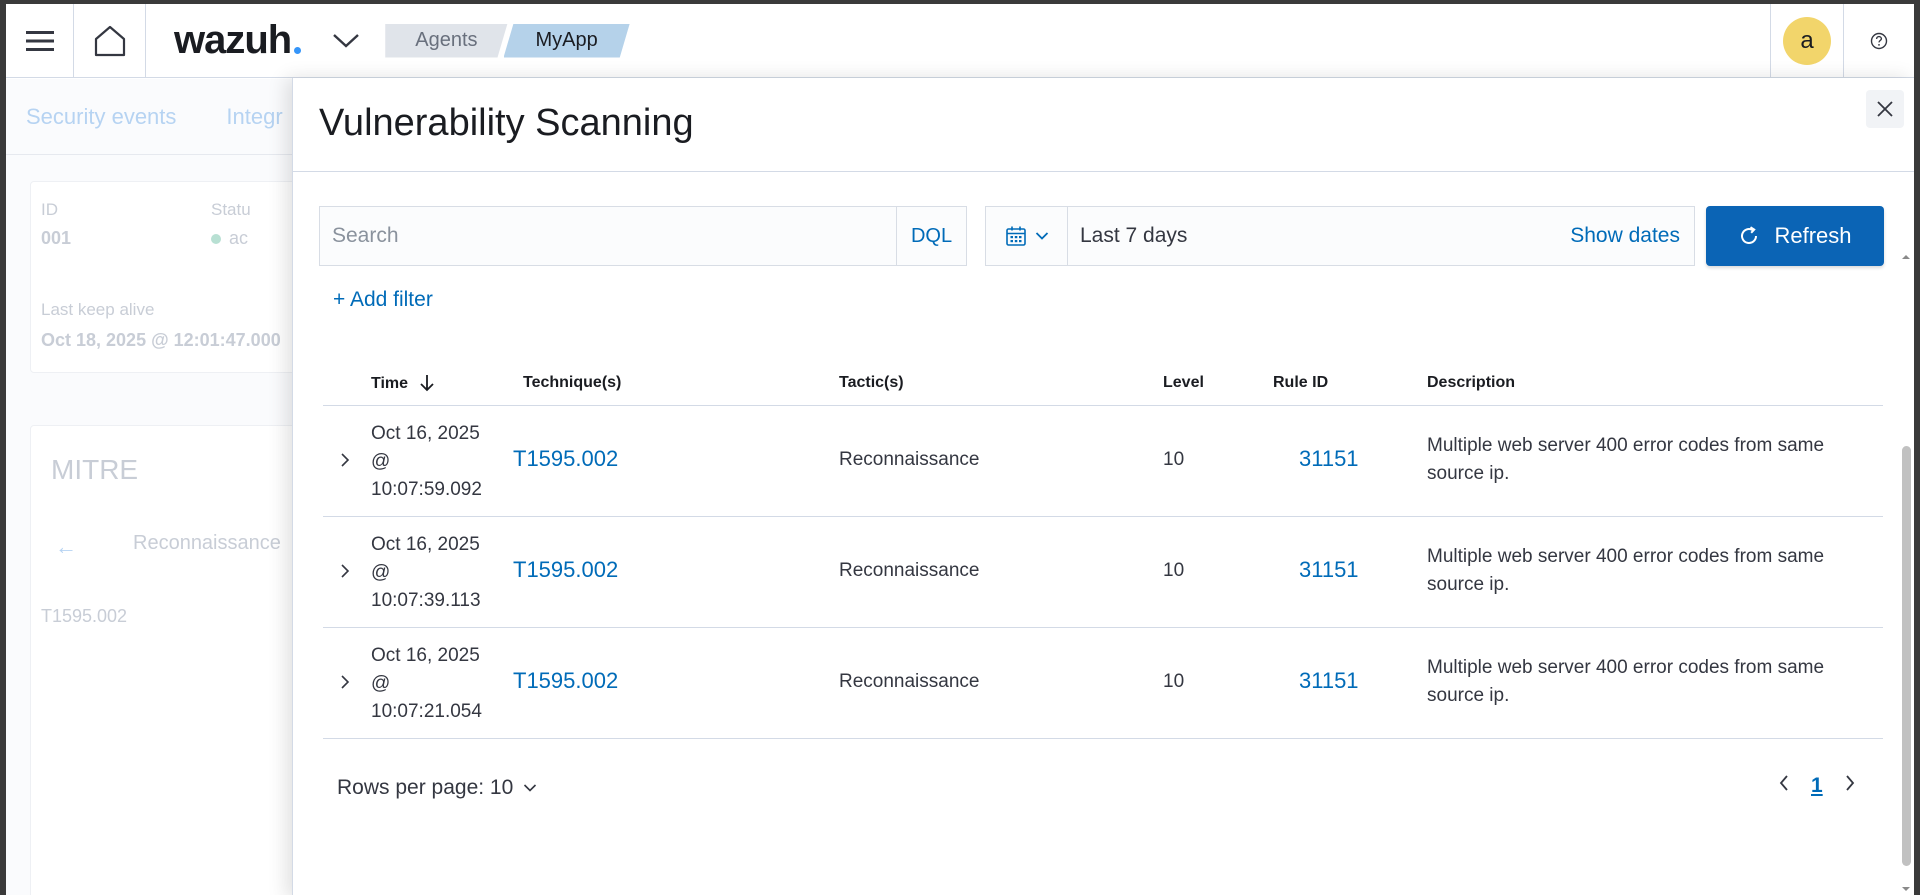 Image resolution: width=1920 pixels, height=895 pixels. I want to click on close-button, so click(1885, 109).